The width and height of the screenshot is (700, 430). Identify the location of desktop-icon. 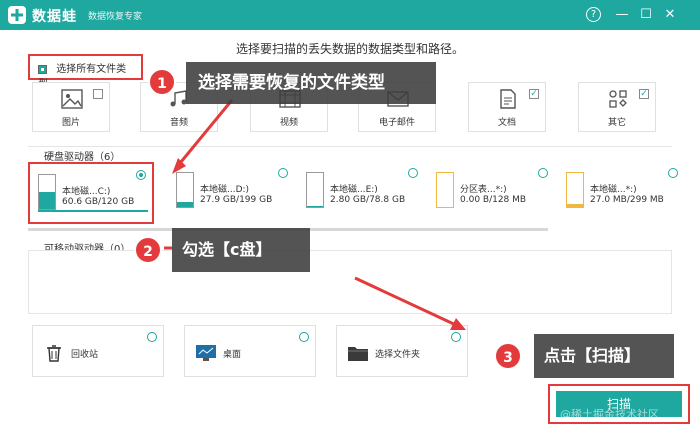
(206, 353).